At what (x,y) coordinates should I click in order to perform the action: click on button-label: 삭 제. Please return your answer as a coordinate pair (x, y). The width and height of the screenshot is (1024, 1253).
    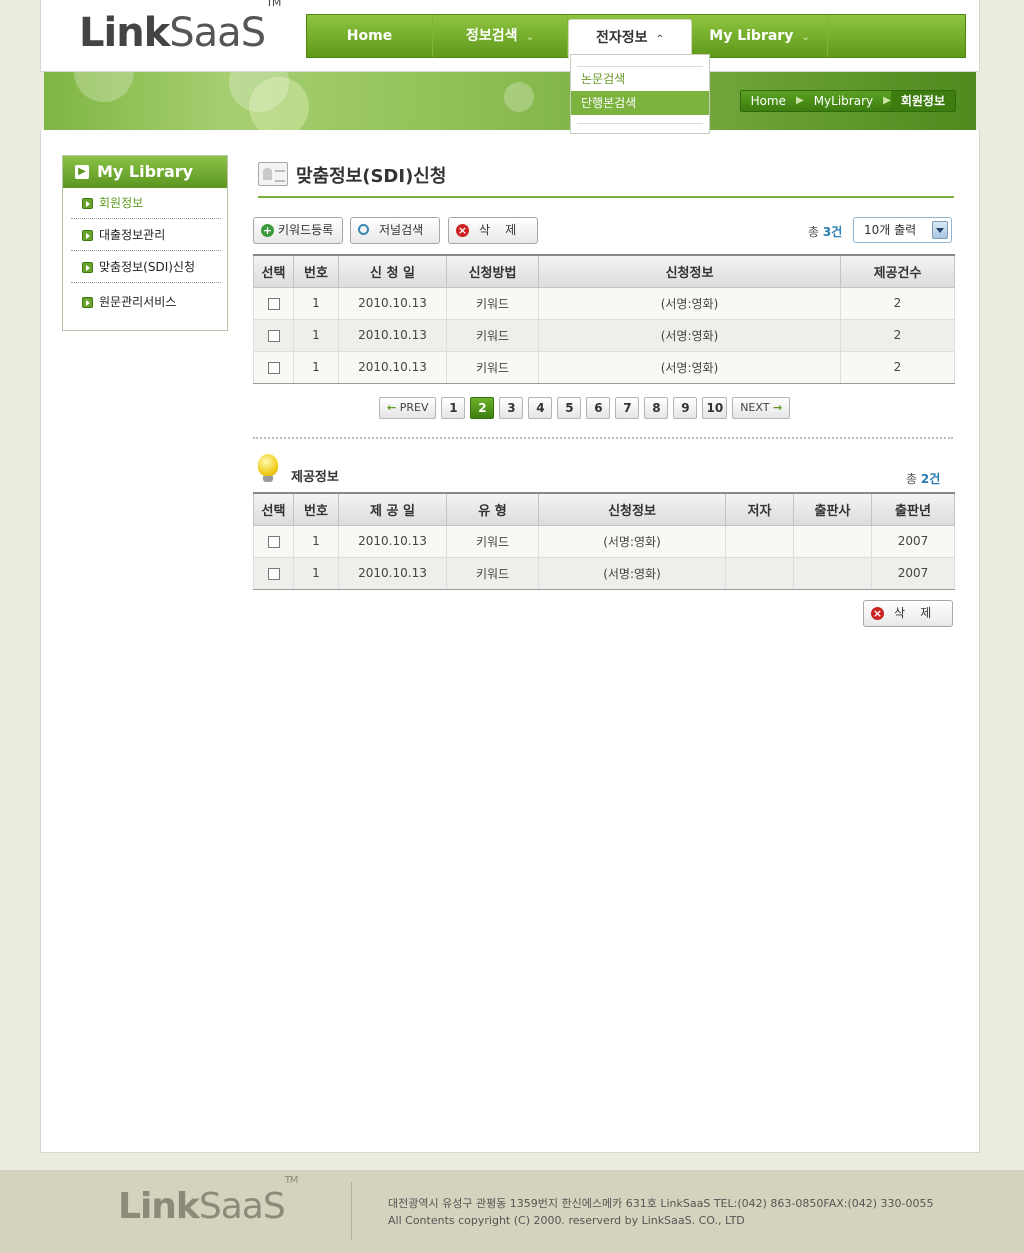
    Looking at the image, I should click on (498, 230).